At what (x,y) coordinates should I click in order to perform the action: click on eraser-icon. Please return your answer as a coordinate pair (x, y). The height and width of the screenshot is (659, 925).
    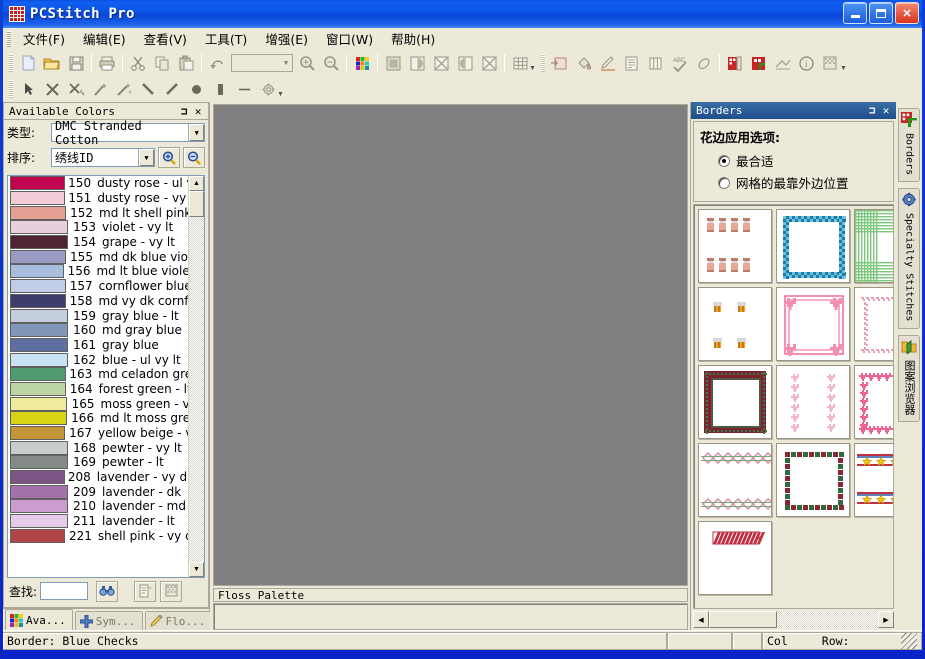
    Looking at the image, I should click on (704, 63).